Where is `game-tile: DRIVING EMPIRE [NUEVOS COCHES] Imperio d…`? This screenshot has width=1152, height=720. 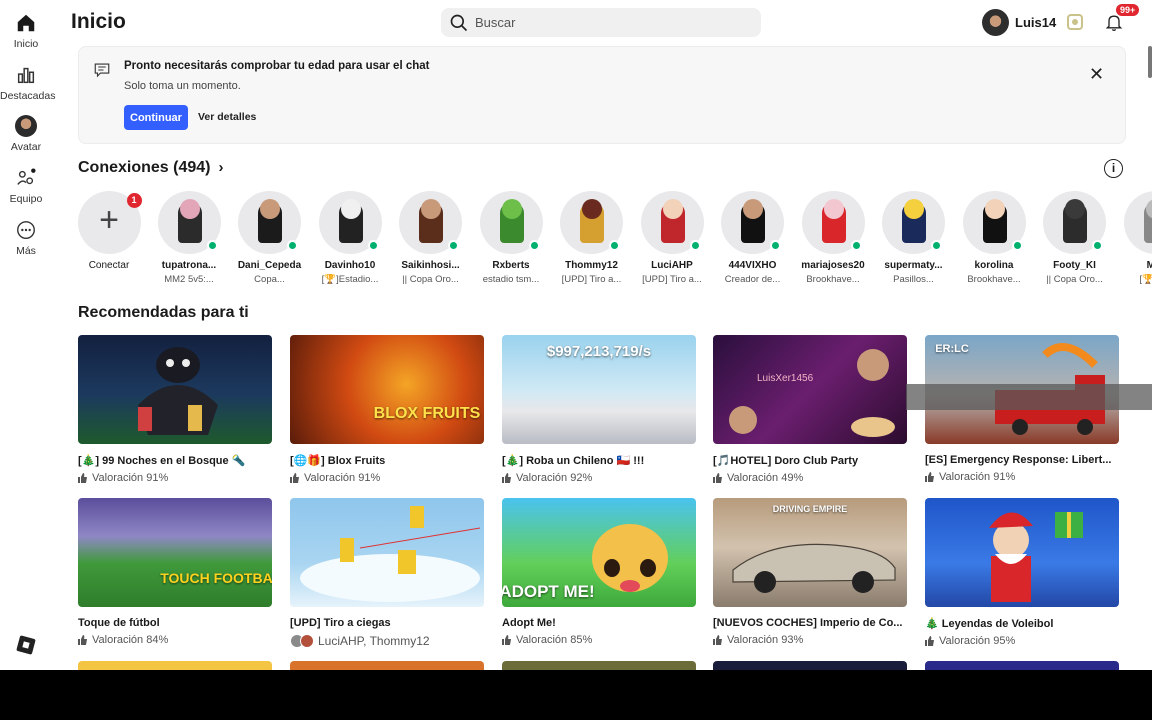
game-tile: DRIVING EMPIRE [NUEVOS COCHES] Imperio d… is located at coordinates (810, 572).